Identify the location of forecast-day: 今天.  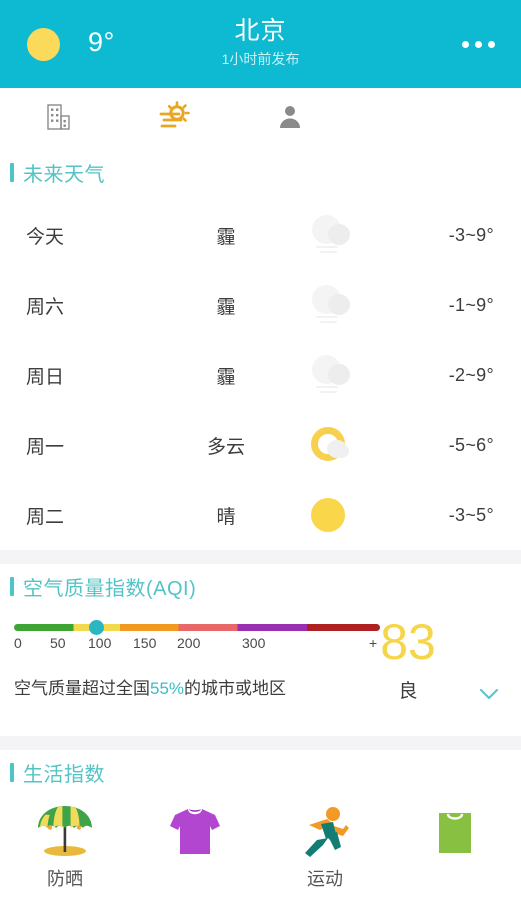
(45, 237).